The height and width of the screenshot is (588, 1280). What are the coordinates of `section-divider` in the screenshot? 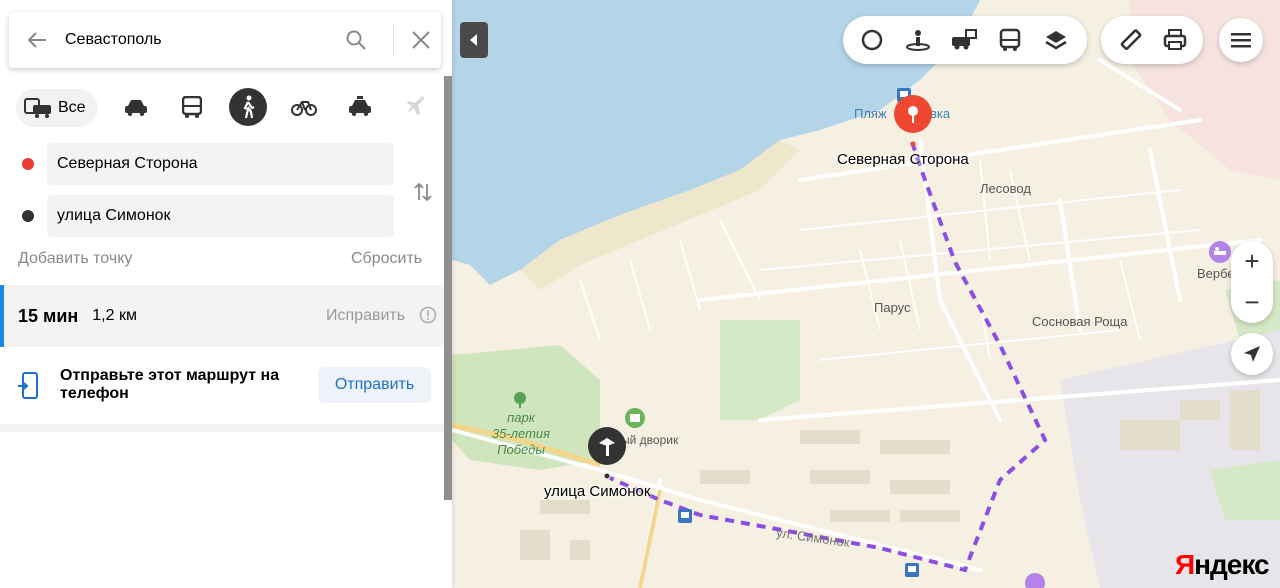 It's located at (222, 428).